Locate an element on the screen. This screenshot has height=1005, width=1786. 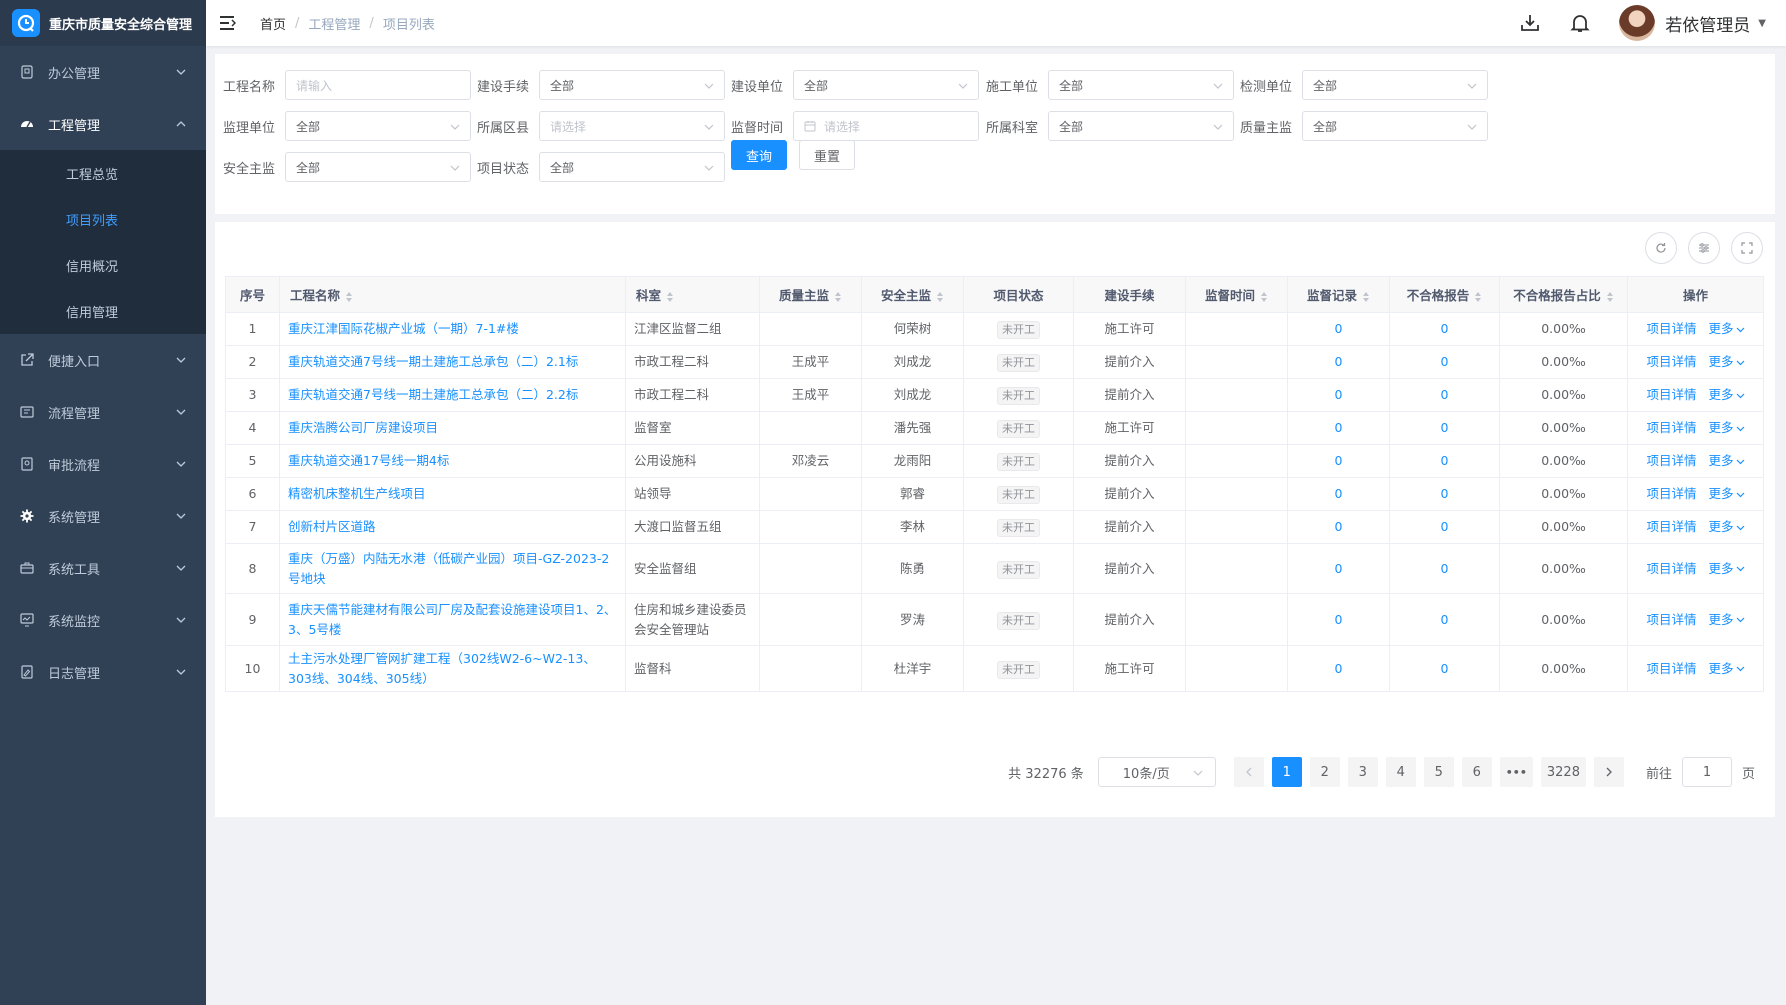
caret-down-icon: ▼ is located at coordinates (1762, 23).